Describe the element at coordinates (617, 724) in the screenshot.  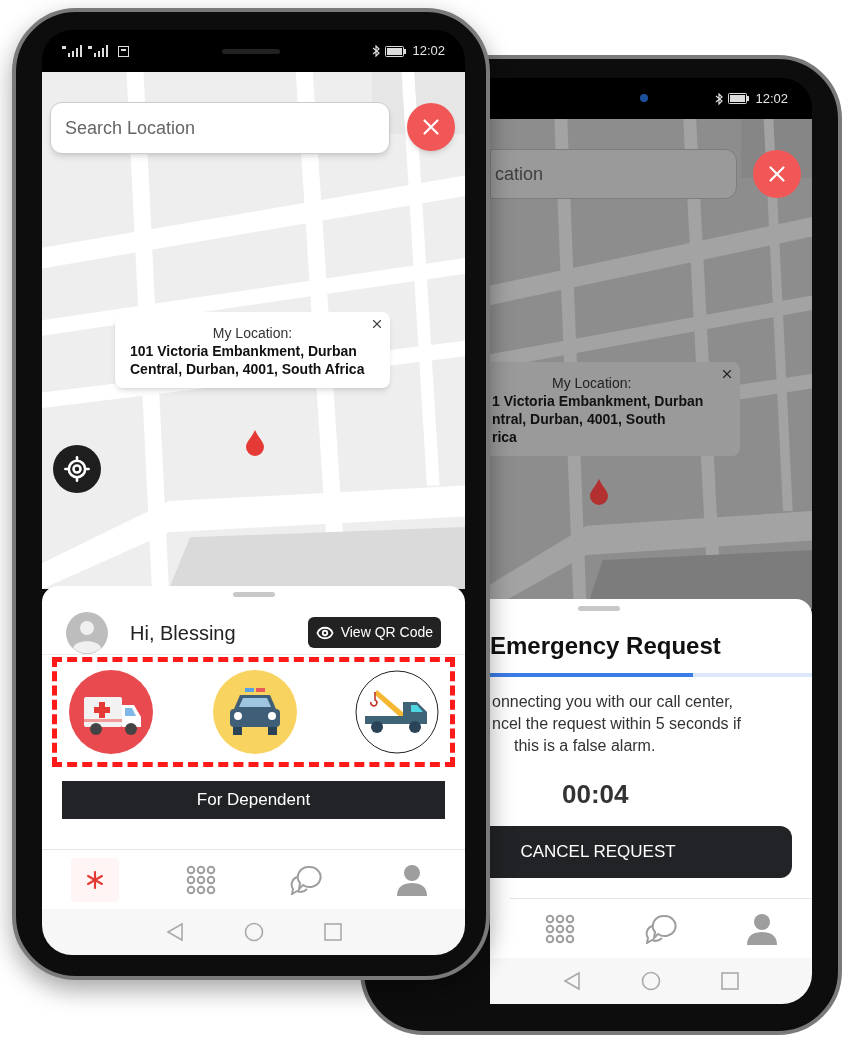
I see `request-message: onnecting you with our call center, ncel the request within 5 seconds if this is a false alarm.` at that location.